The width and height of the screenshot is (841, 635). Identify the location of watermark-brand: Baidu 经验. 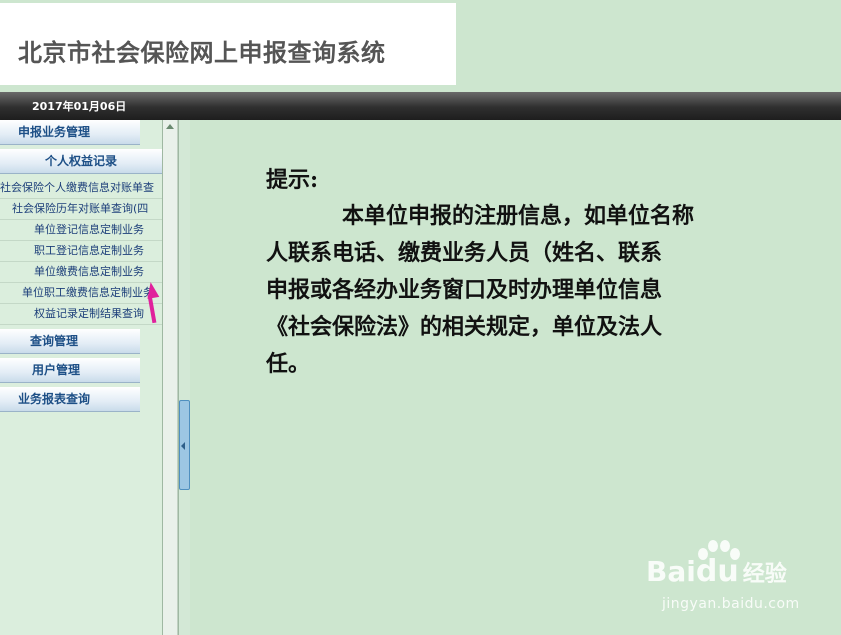
(716, 571).